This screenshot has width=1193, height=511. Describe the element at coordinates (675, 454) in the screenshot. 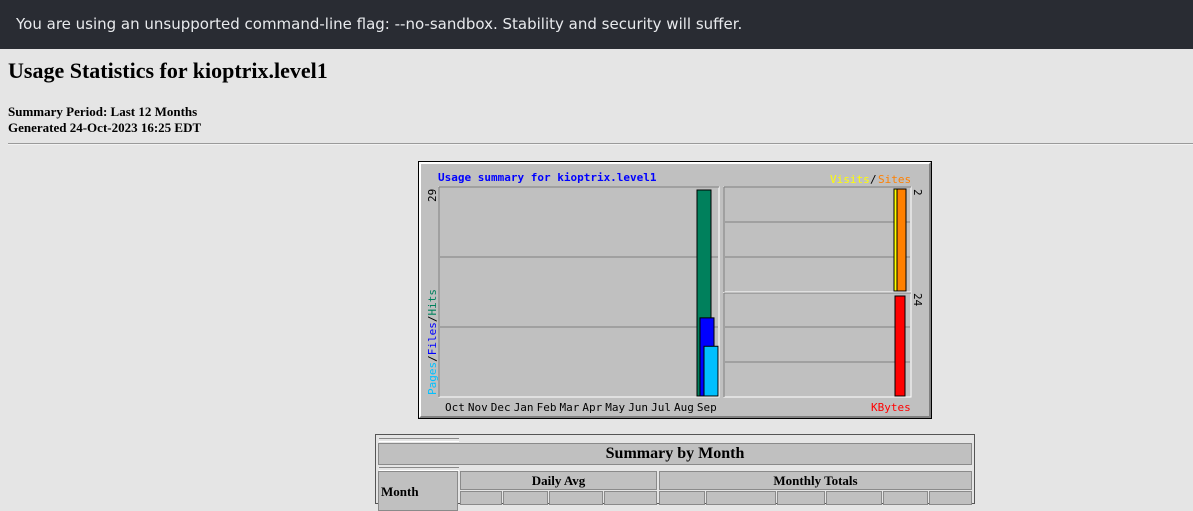

I see `summary-table-title: Summary by Month` at that location.